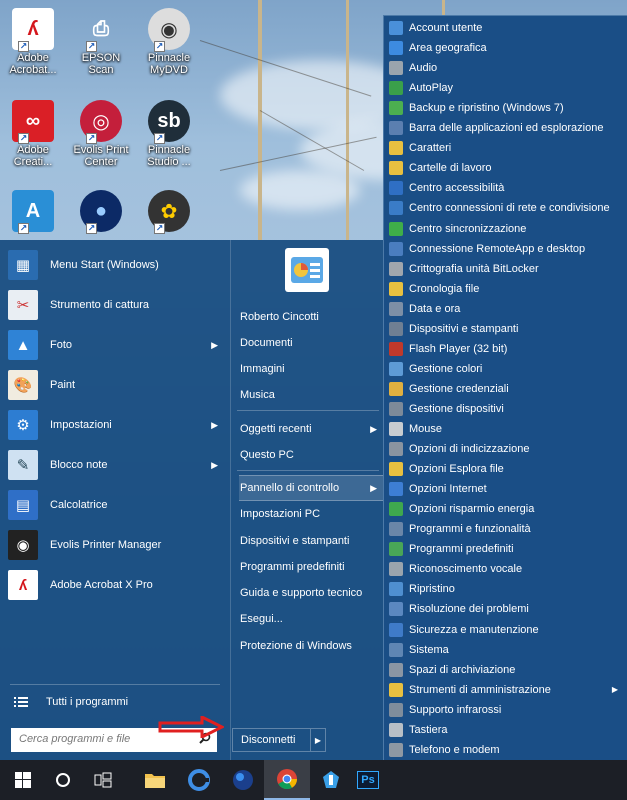 The height and width of the screenshot is (800, 627). Describe the element at coordinates (506, 509) in the screenshot. I see `control-panel-item: Opzioni risparmio energia` at that location.